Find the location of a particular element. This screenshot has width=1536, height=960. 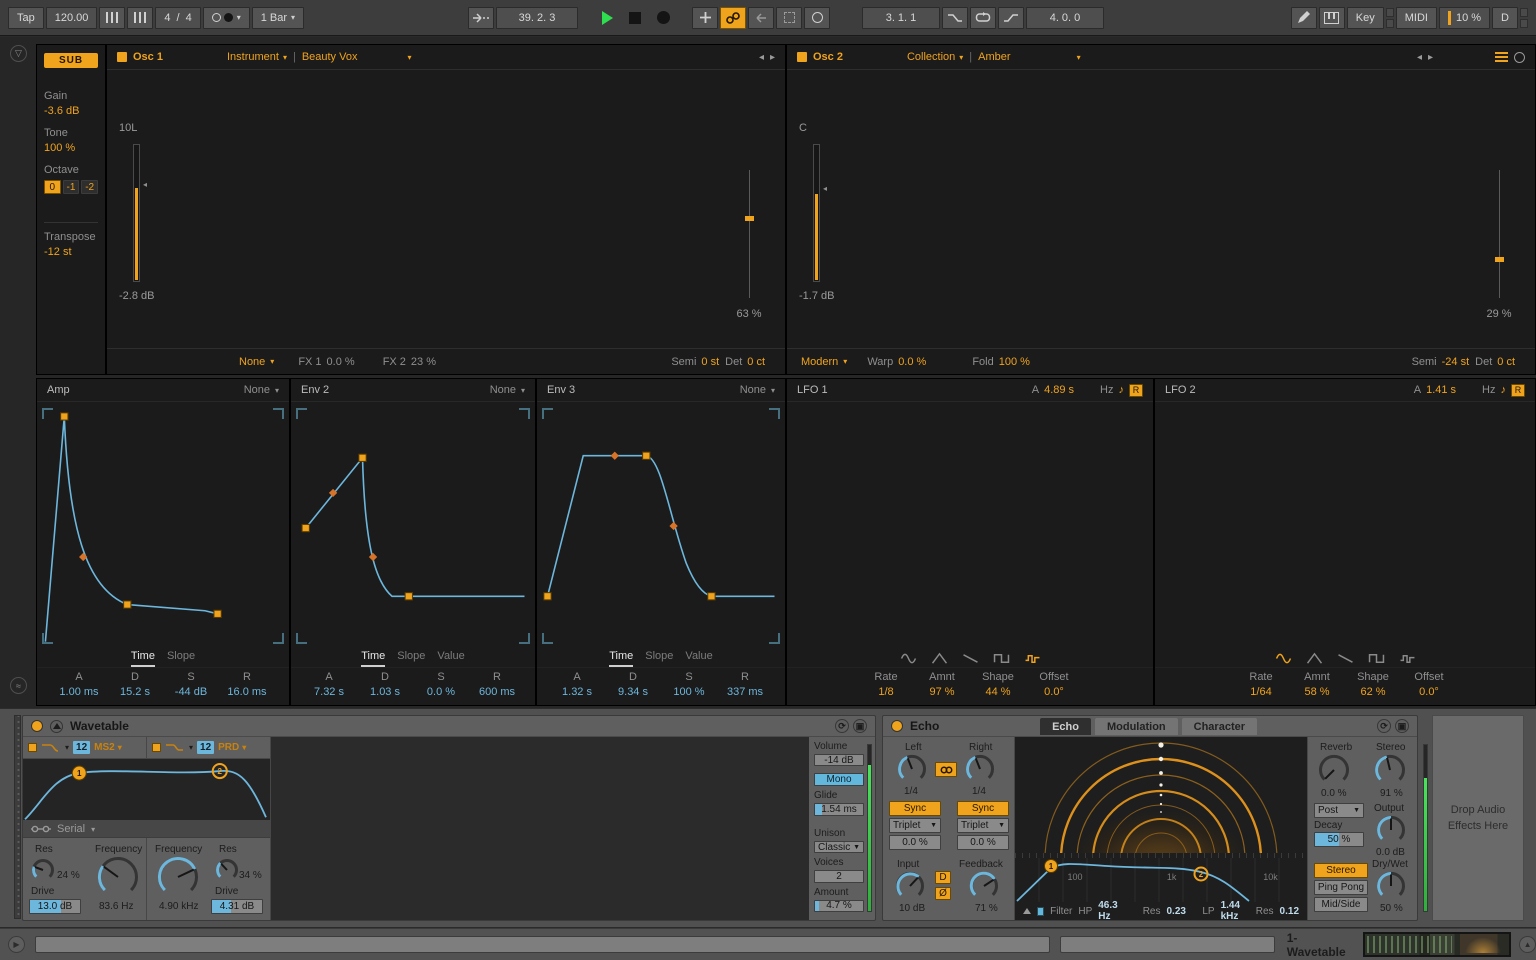

hot-swap-icon: ⟳ is located at coordinates (1384, 726).